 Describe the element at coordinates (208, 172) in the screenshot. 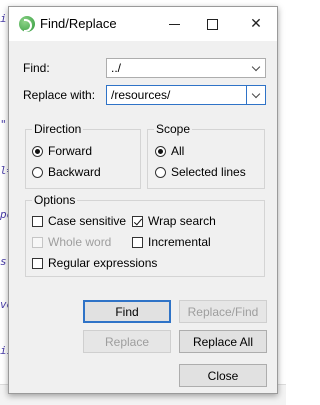

I see `scope-selected-lines-label: Selected lines` at that location.